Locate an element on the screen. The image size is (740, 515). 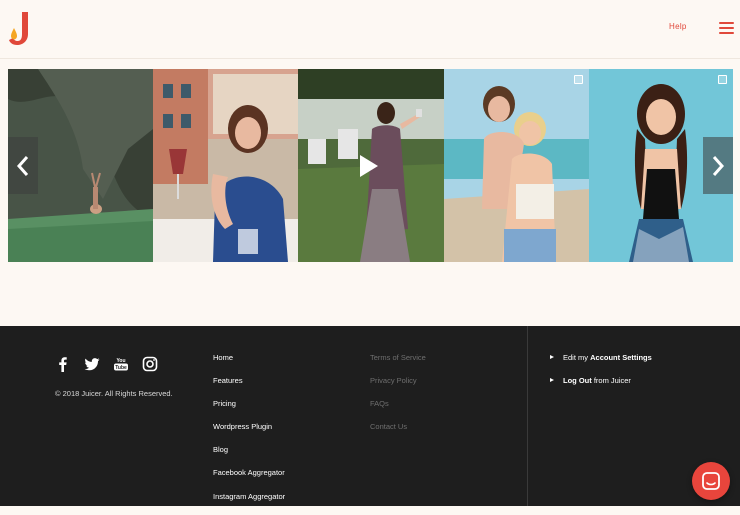
footer-link-contact: Contact Us is located at coordinates (398, 433).